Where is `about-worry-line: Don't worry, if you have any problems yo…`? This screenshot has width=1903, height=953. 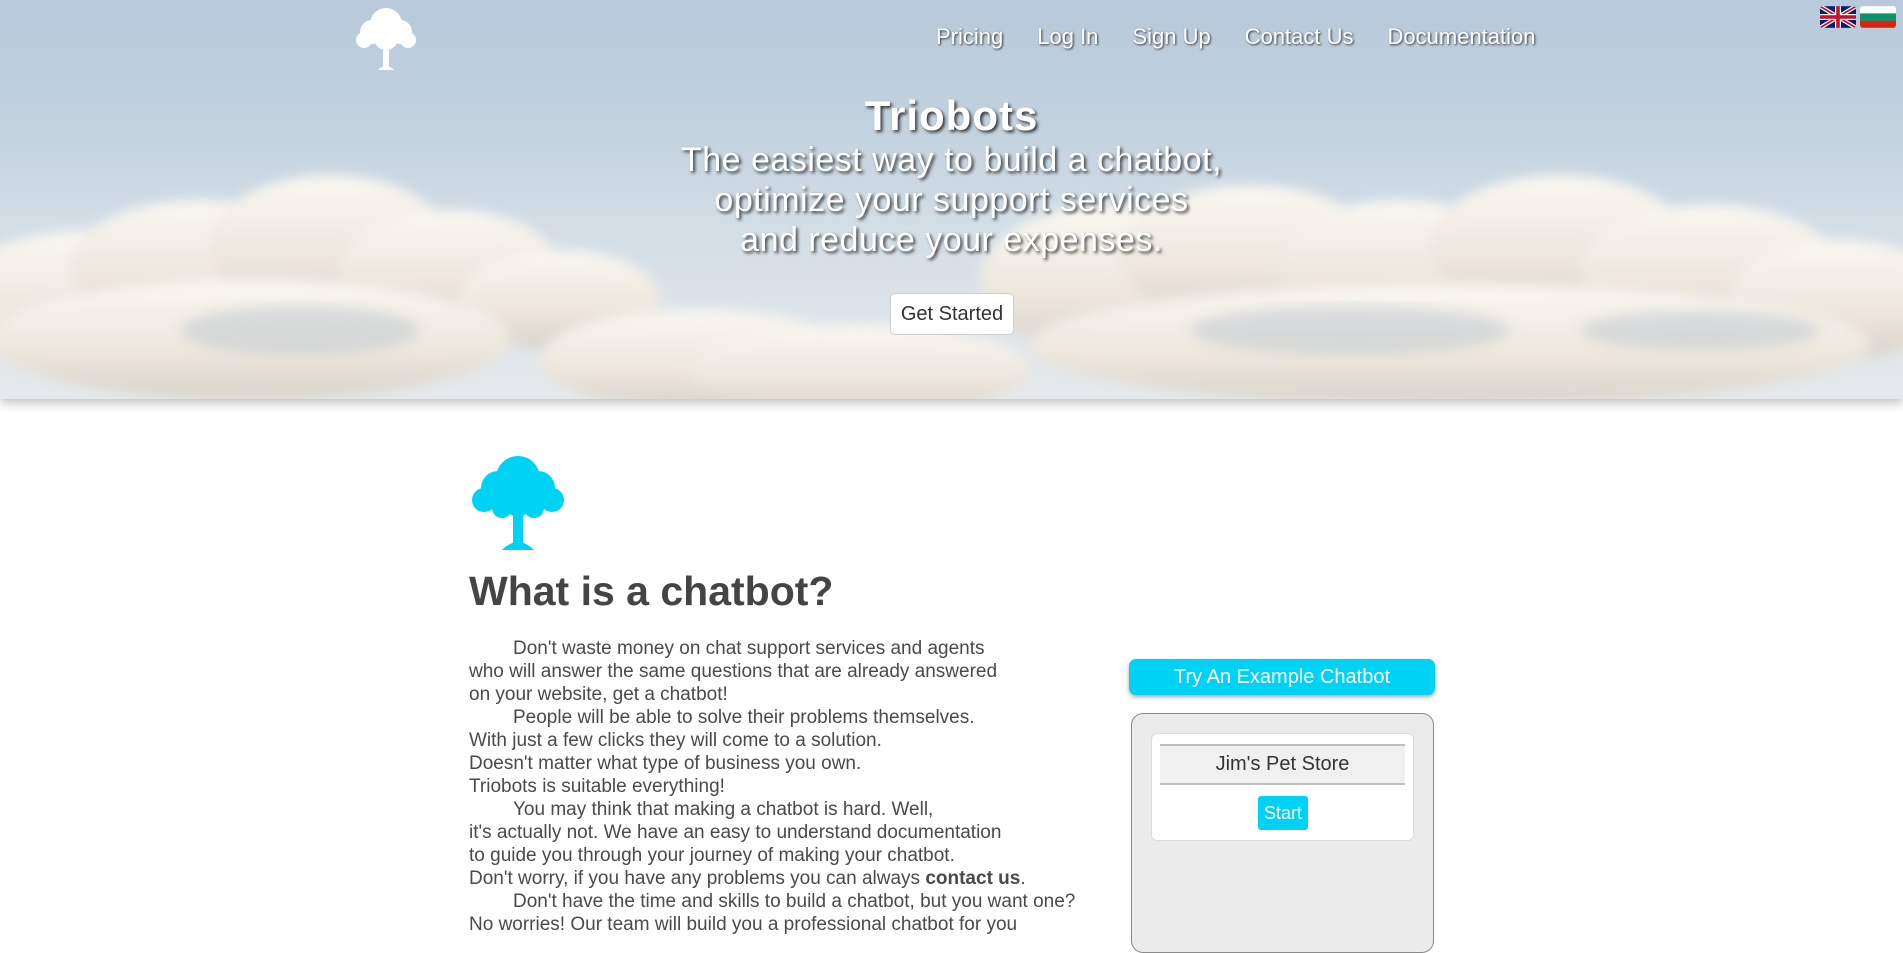 about-worry-line: Don't worry, if you have any problems yo… is located at coordinates (799, 878).